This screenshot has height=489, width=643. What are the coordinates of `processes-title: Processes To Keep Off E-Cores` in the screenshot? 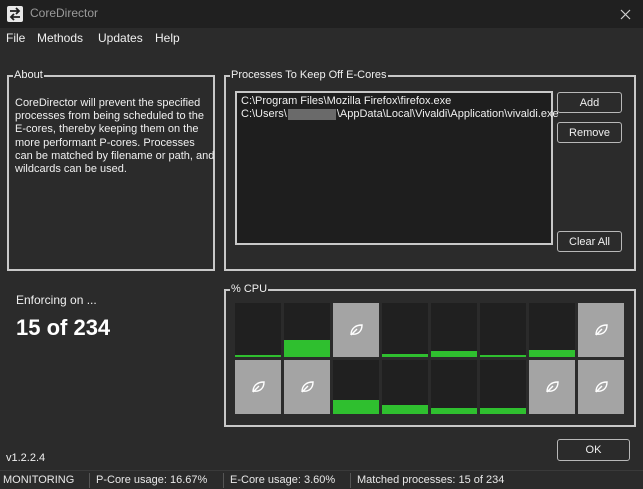 It's located at (309, 75).